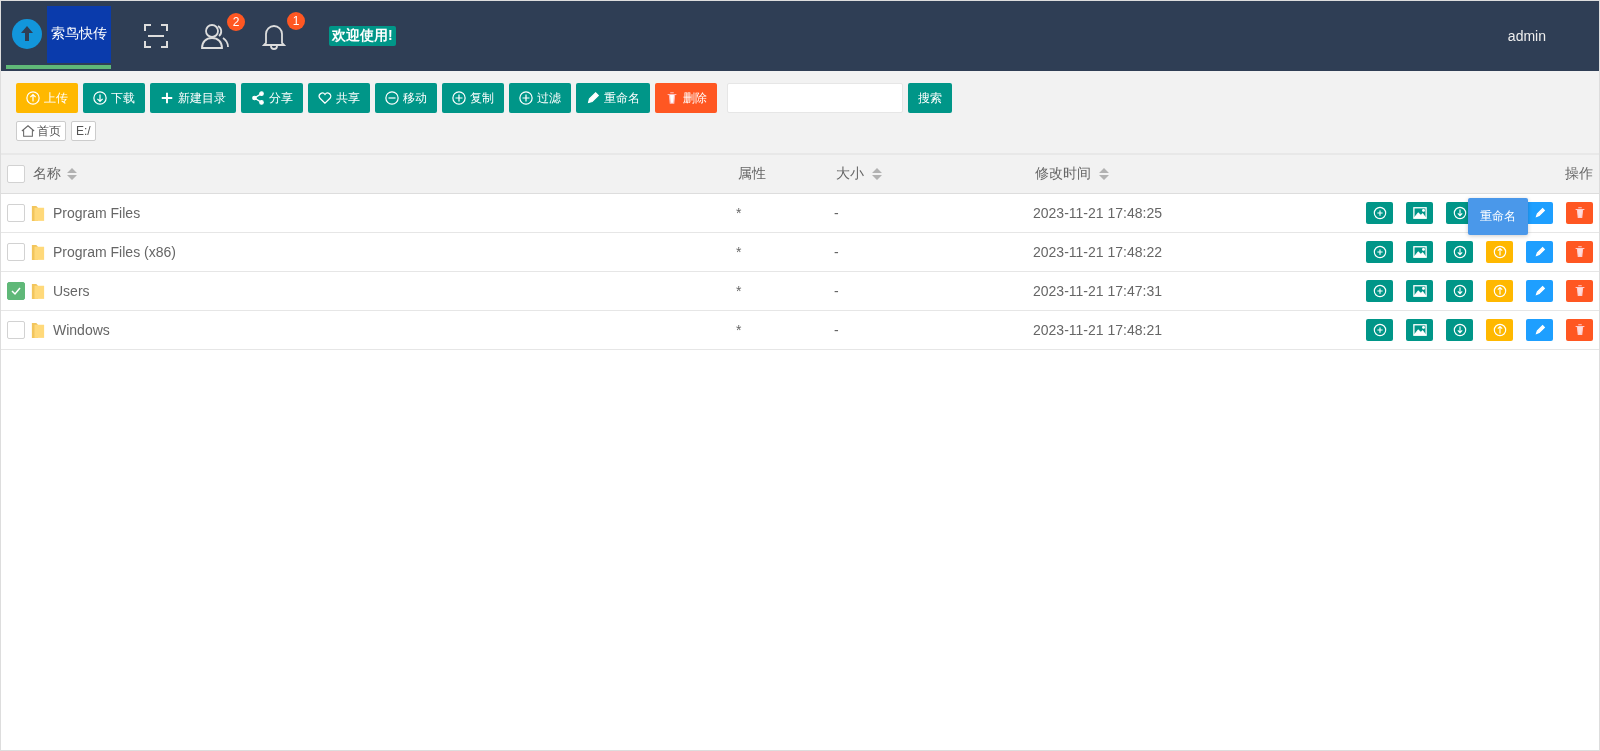  I want to click on upload-arrow-logo-icon, so click(27, 34).